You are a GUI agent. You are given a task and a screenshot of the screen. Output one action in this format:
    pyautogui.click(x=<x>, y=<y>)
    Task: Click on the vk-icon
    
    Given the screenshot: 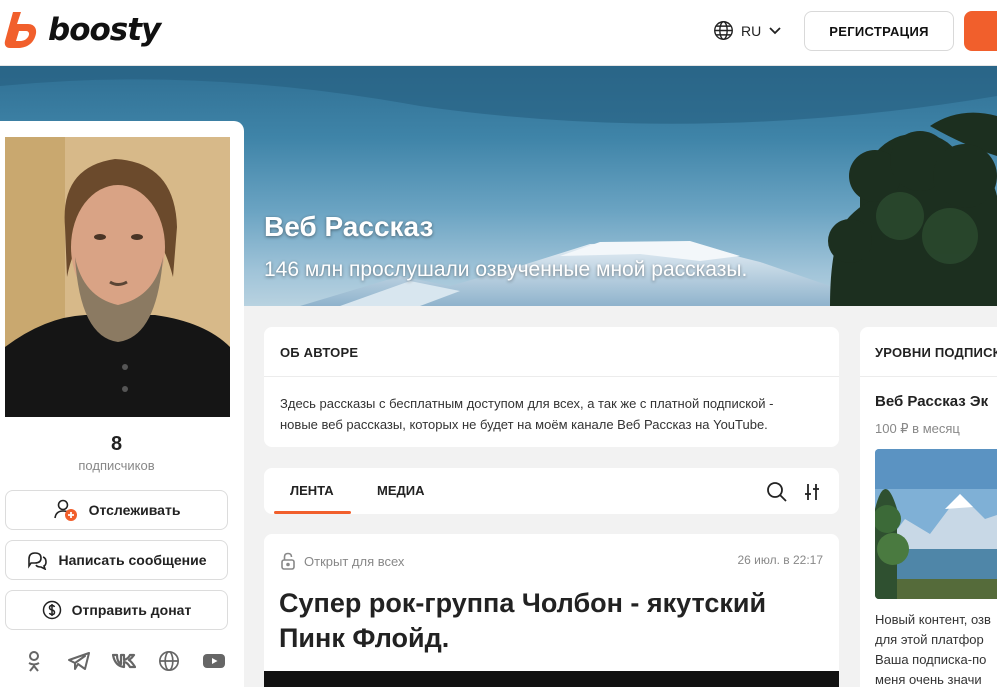 What is the action you would take?
    pyautogui.click(x=124, y=661)
    